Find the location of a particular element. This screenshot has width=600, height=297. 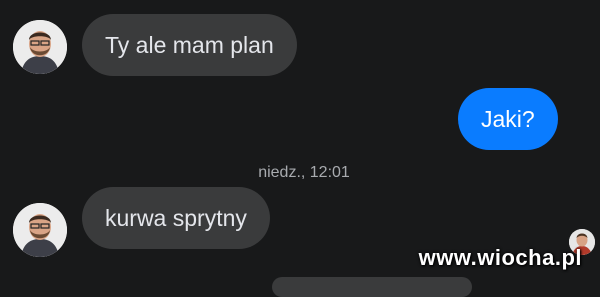

message-text: Ty ale mam plan is located at coordinates (189, 44).